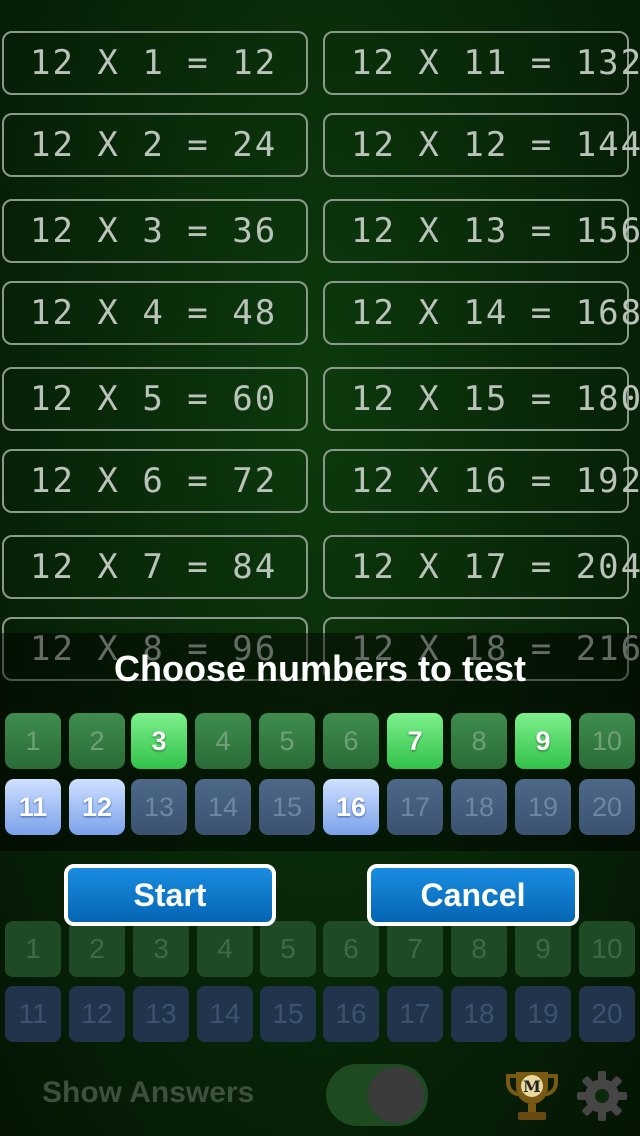 Image resolution: width=640 pixels, height=1136 pixels. What do you see at coordinates (481, 145) in the screenshot?
I see `equation-right-2: 12 X 12 = 144` at bounding box center [481, 145].